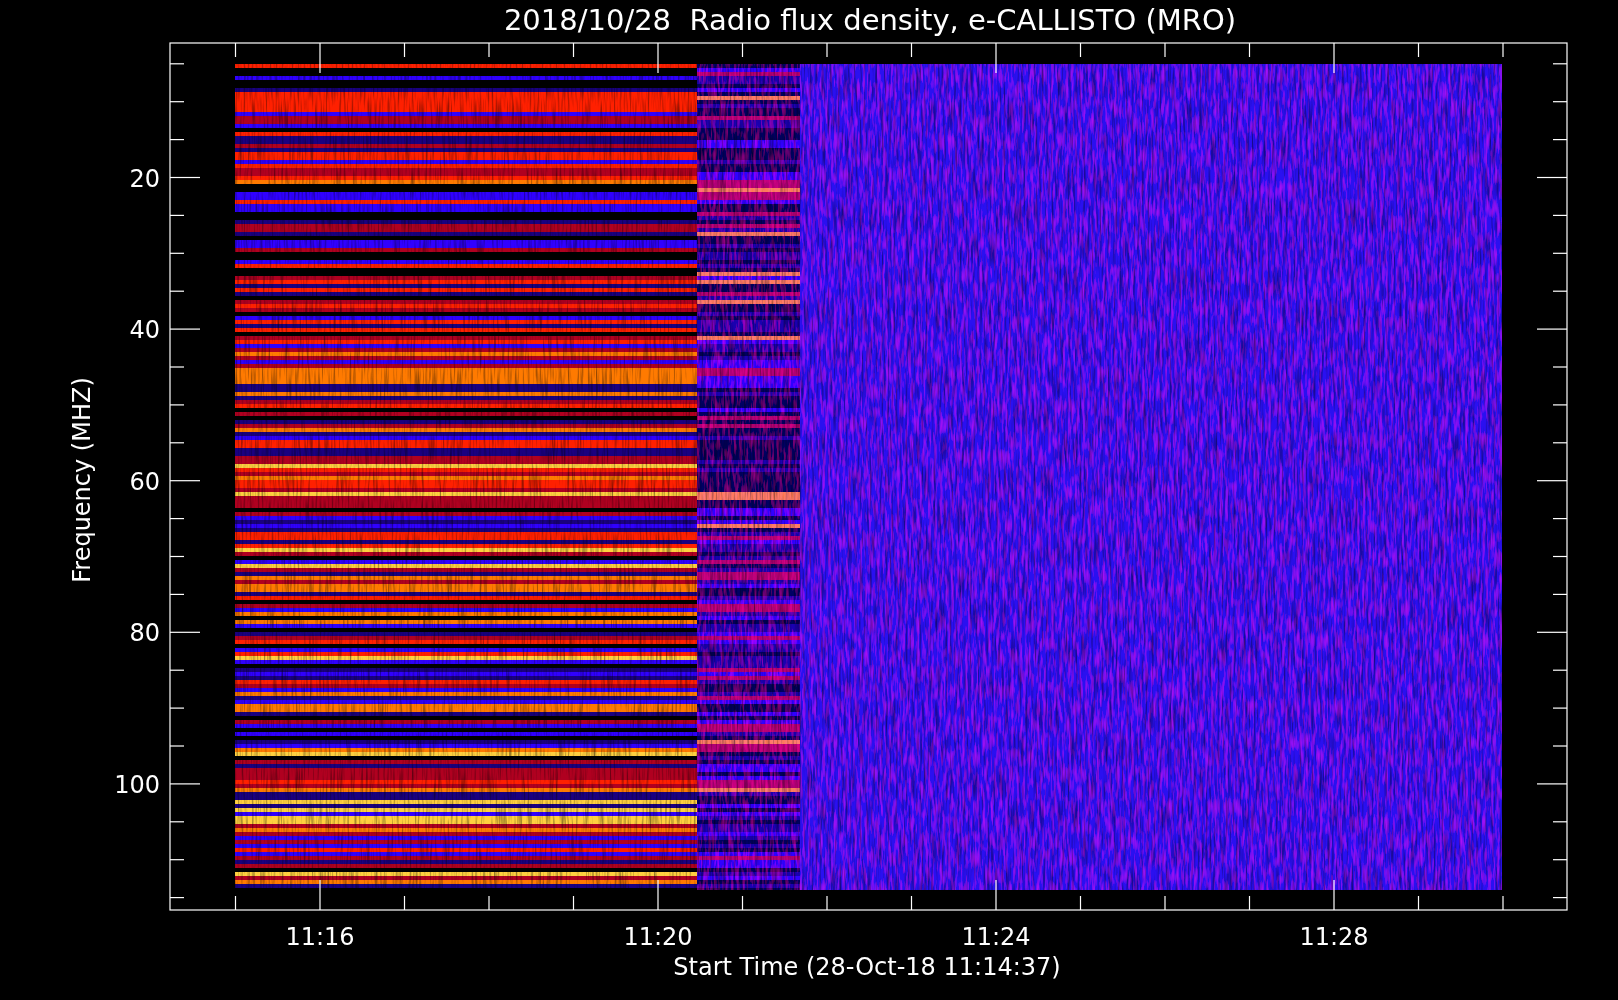 The image size is (1618, 1000). I want to click on x-tick-label: 11:20, so click(658, 937).